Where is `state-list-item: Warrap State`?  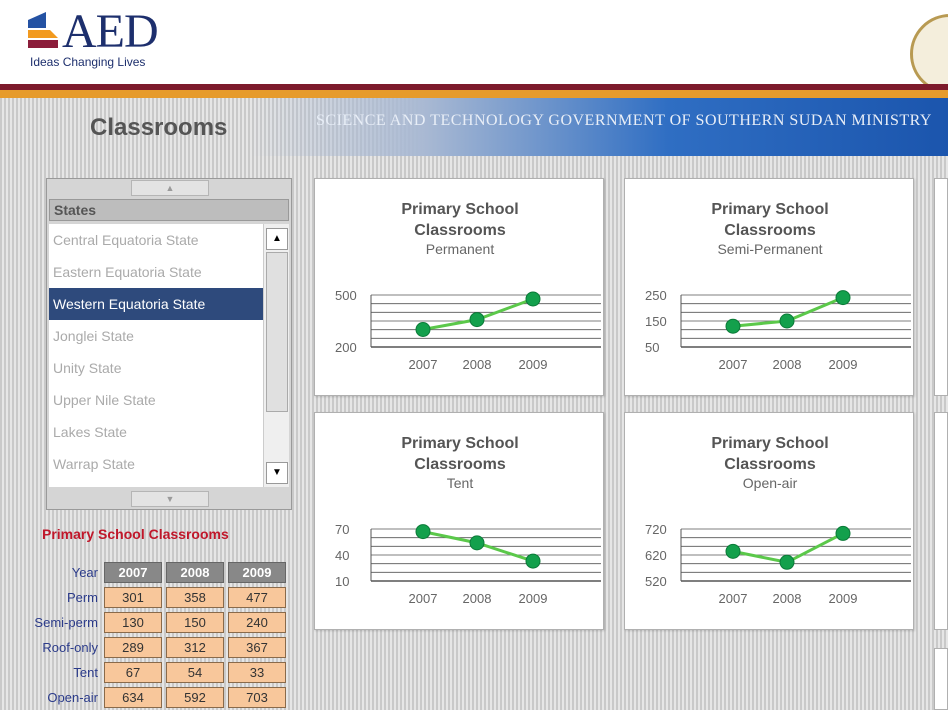
state-list-item: Warrap State is located at coordinates (156, 464).